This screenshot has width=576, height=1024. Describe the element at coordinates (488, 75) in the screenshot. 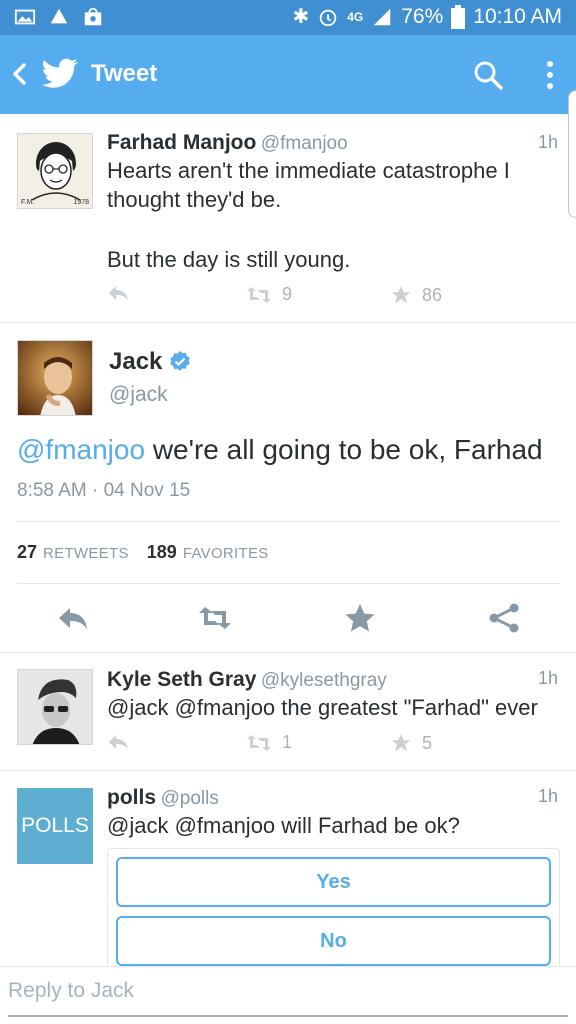

I see `search-icon` at that location.